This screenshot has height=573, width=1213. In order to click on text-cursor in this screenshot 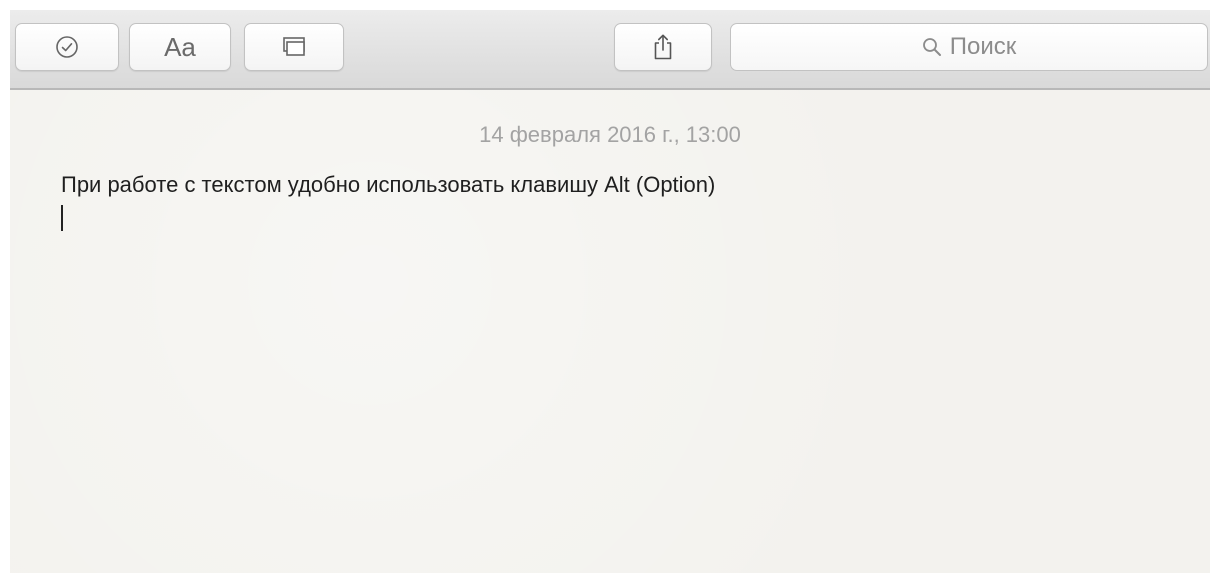, I will do `click(62, 218)`.